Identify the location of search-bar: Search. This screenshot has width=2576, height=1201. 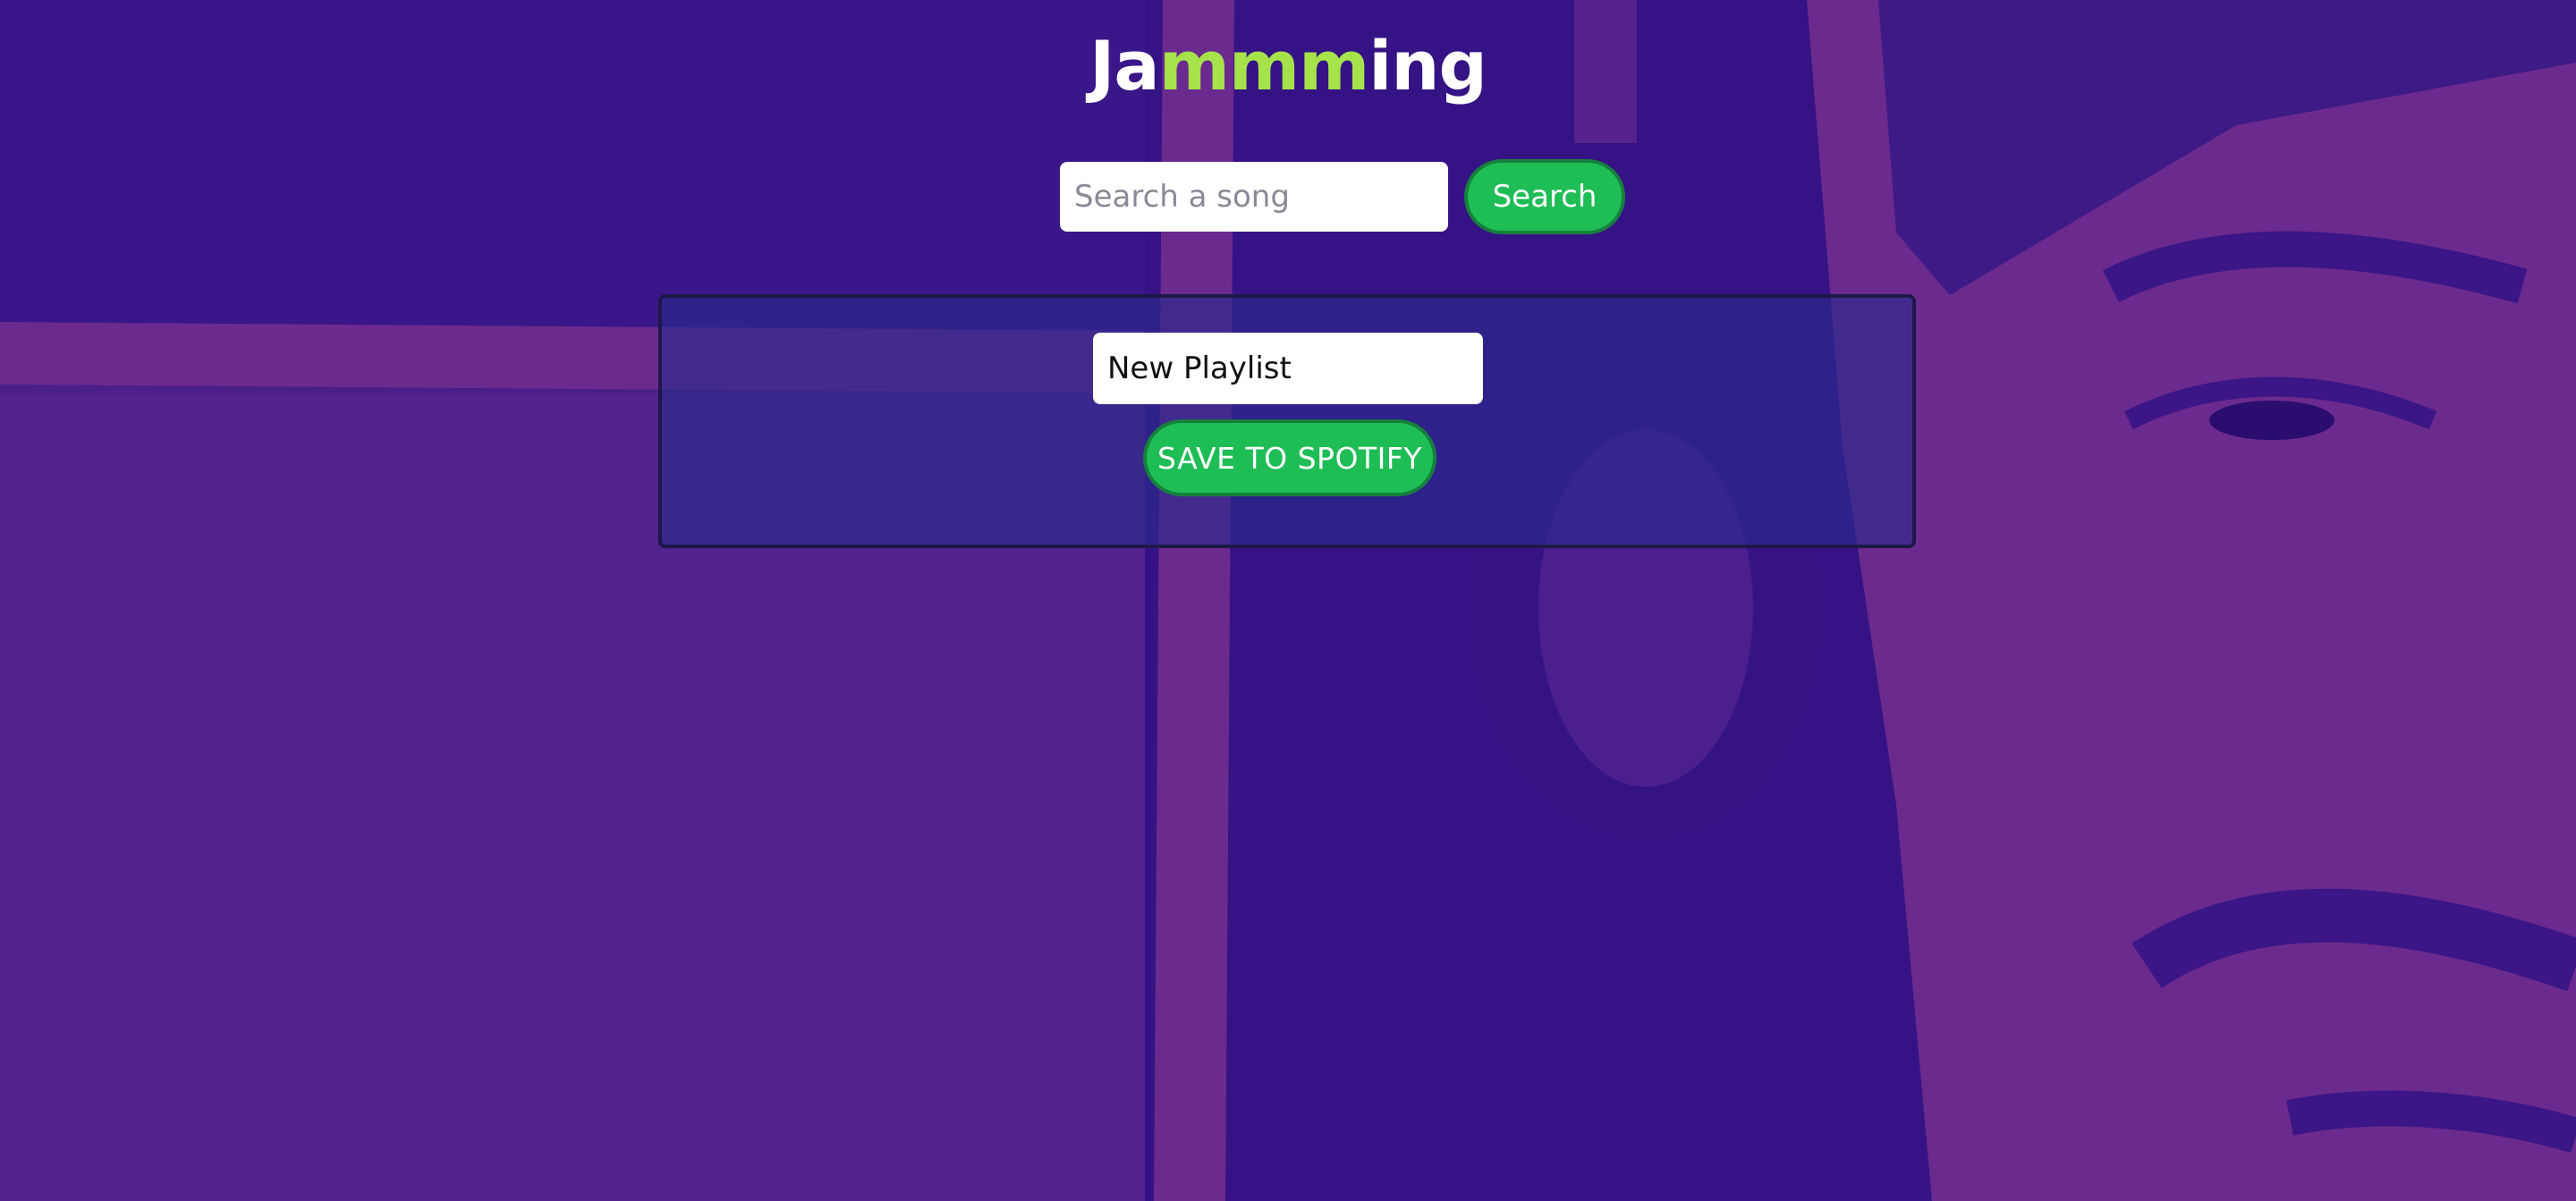
(1288, 196).